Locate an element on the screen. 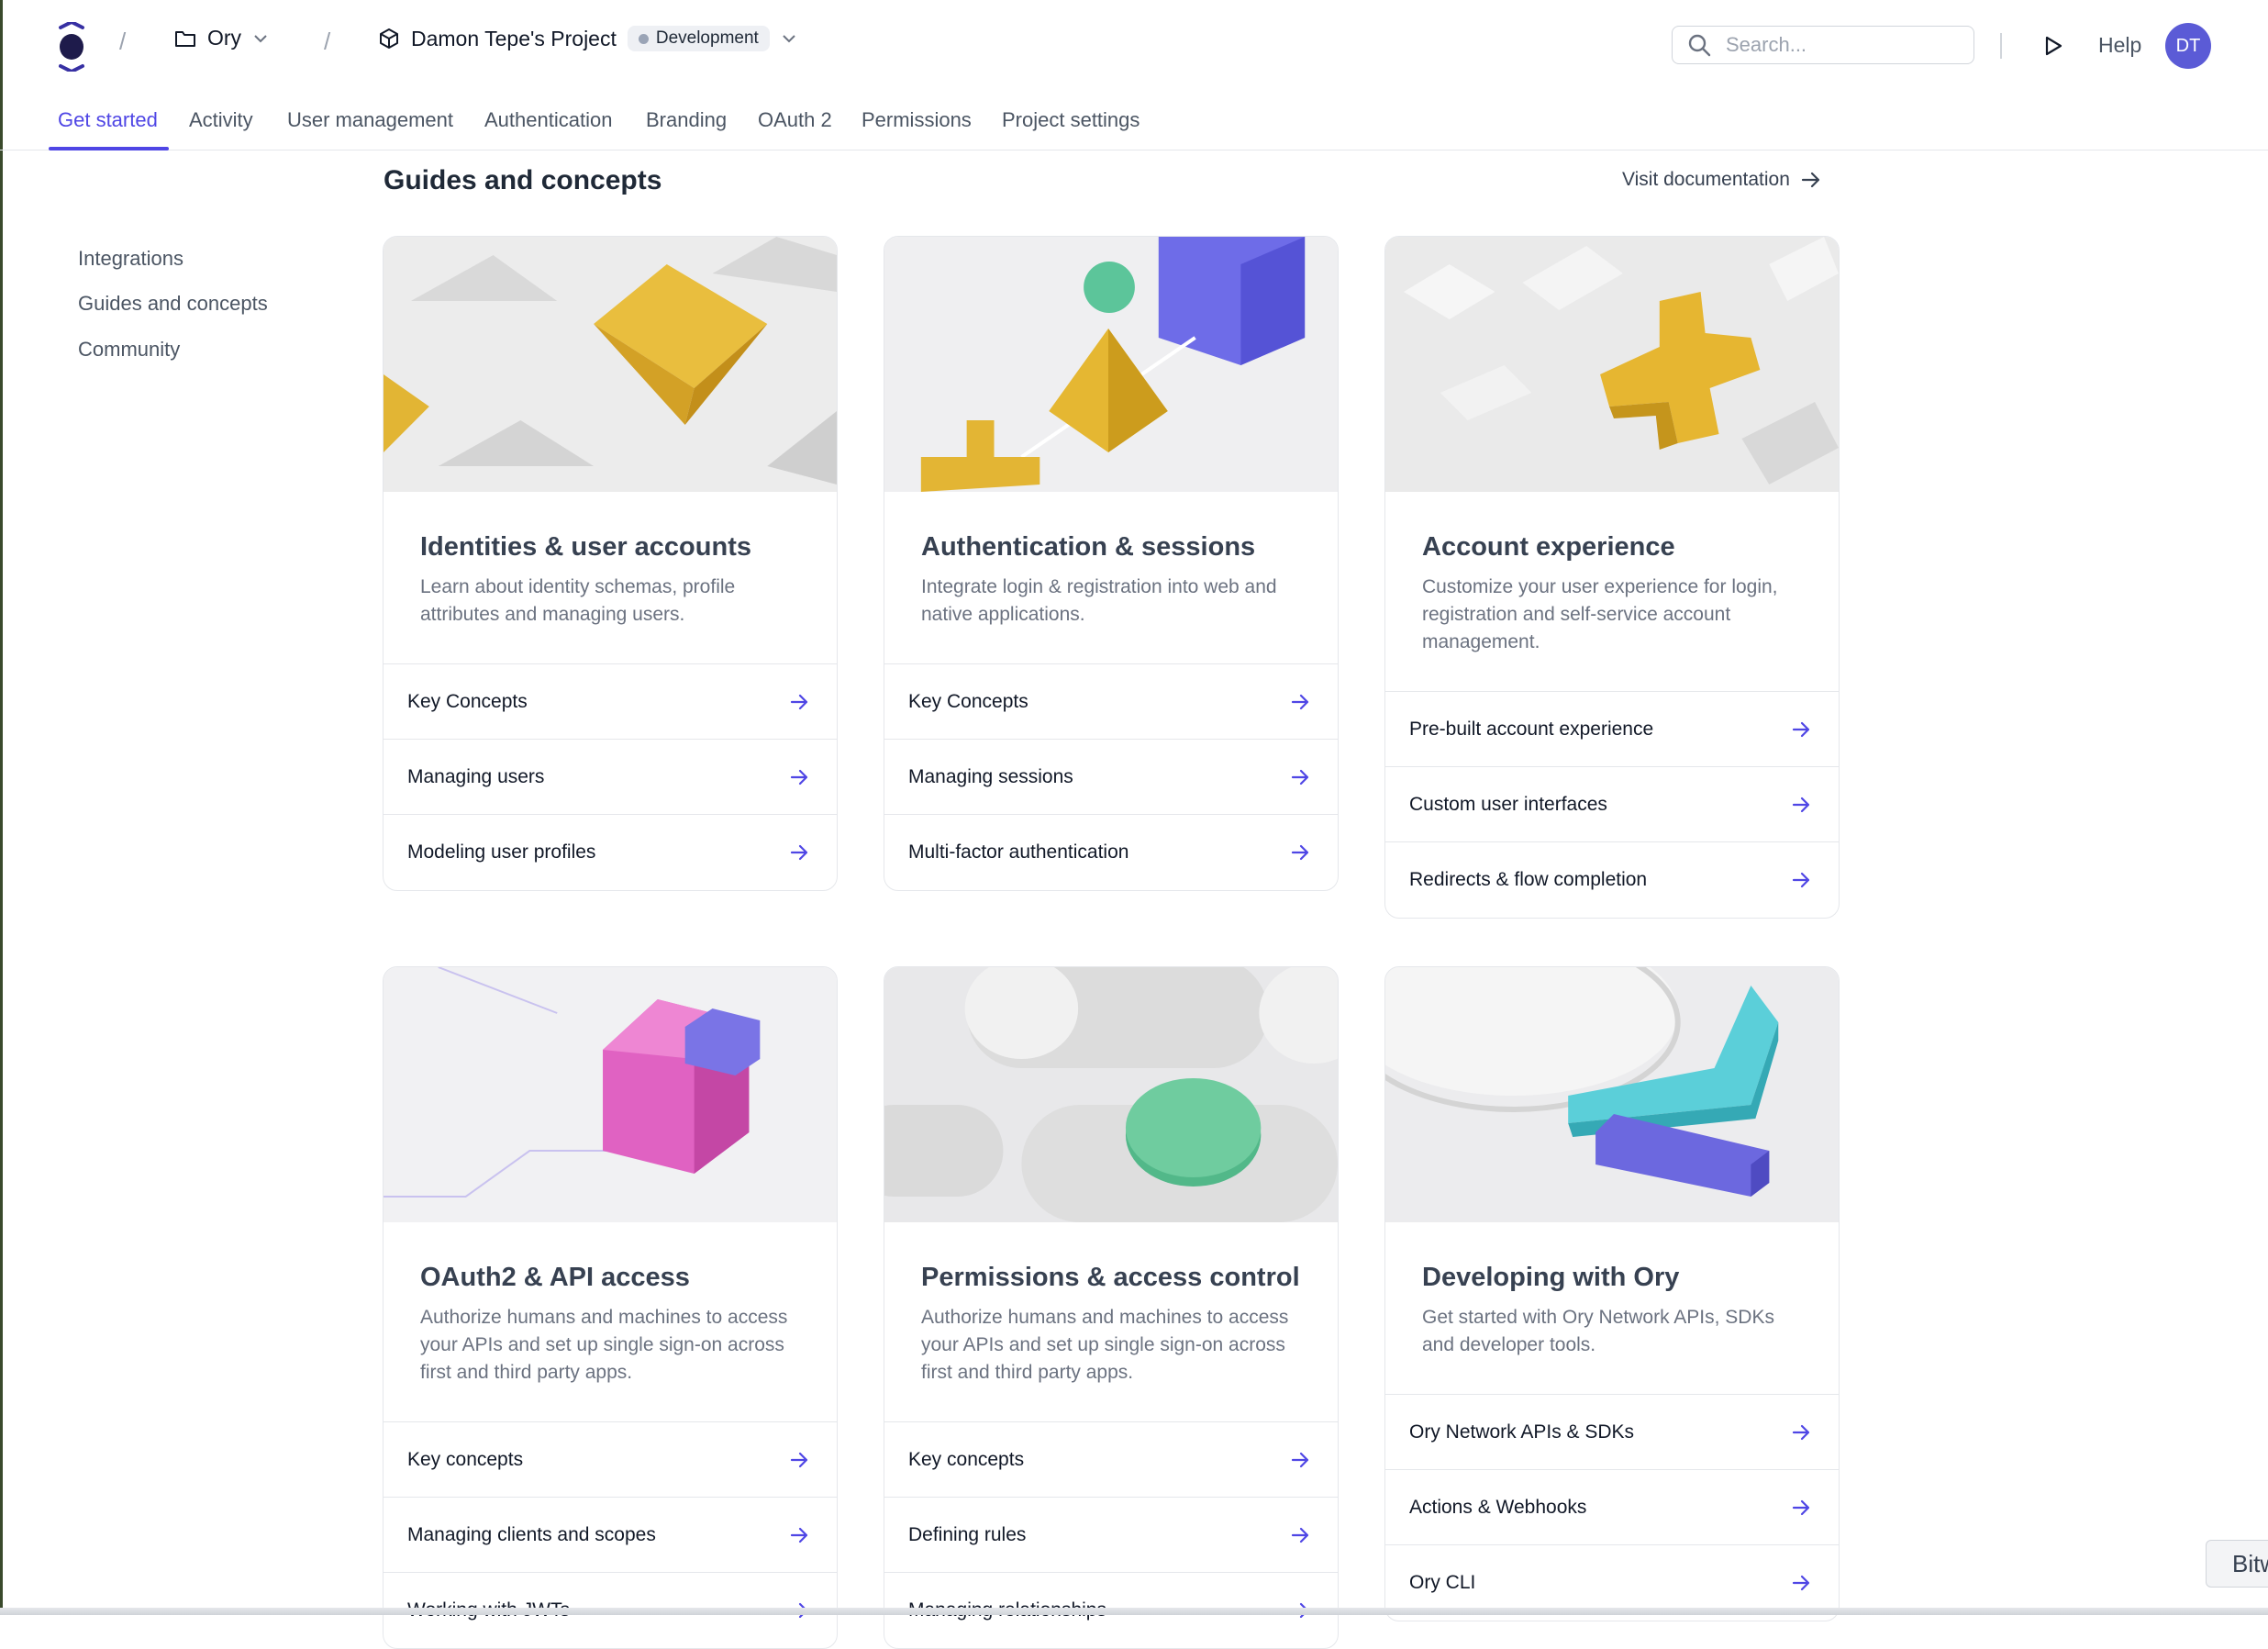  guide-link-custom-user-interfaces: Custom user interfaces is located at coordinates (1612, 804).